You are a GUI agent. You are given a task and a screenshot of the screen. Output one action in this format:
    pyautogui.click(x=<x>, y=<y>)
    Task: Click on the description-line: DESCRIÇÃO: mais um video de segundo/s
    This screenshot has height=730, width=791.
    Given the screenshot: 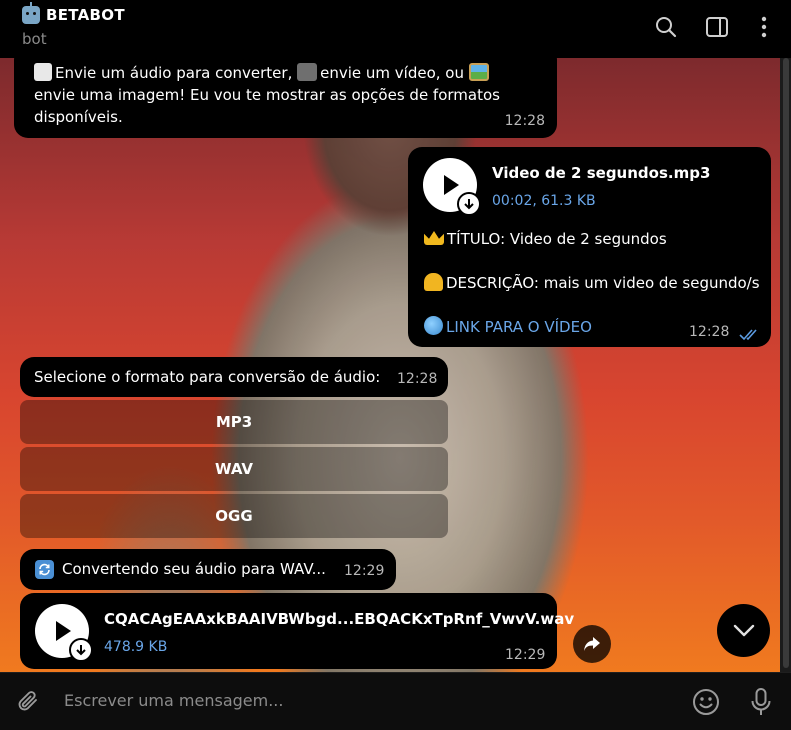 What is the action you would take?
    pyautogui.click(x=592, y=283)
    